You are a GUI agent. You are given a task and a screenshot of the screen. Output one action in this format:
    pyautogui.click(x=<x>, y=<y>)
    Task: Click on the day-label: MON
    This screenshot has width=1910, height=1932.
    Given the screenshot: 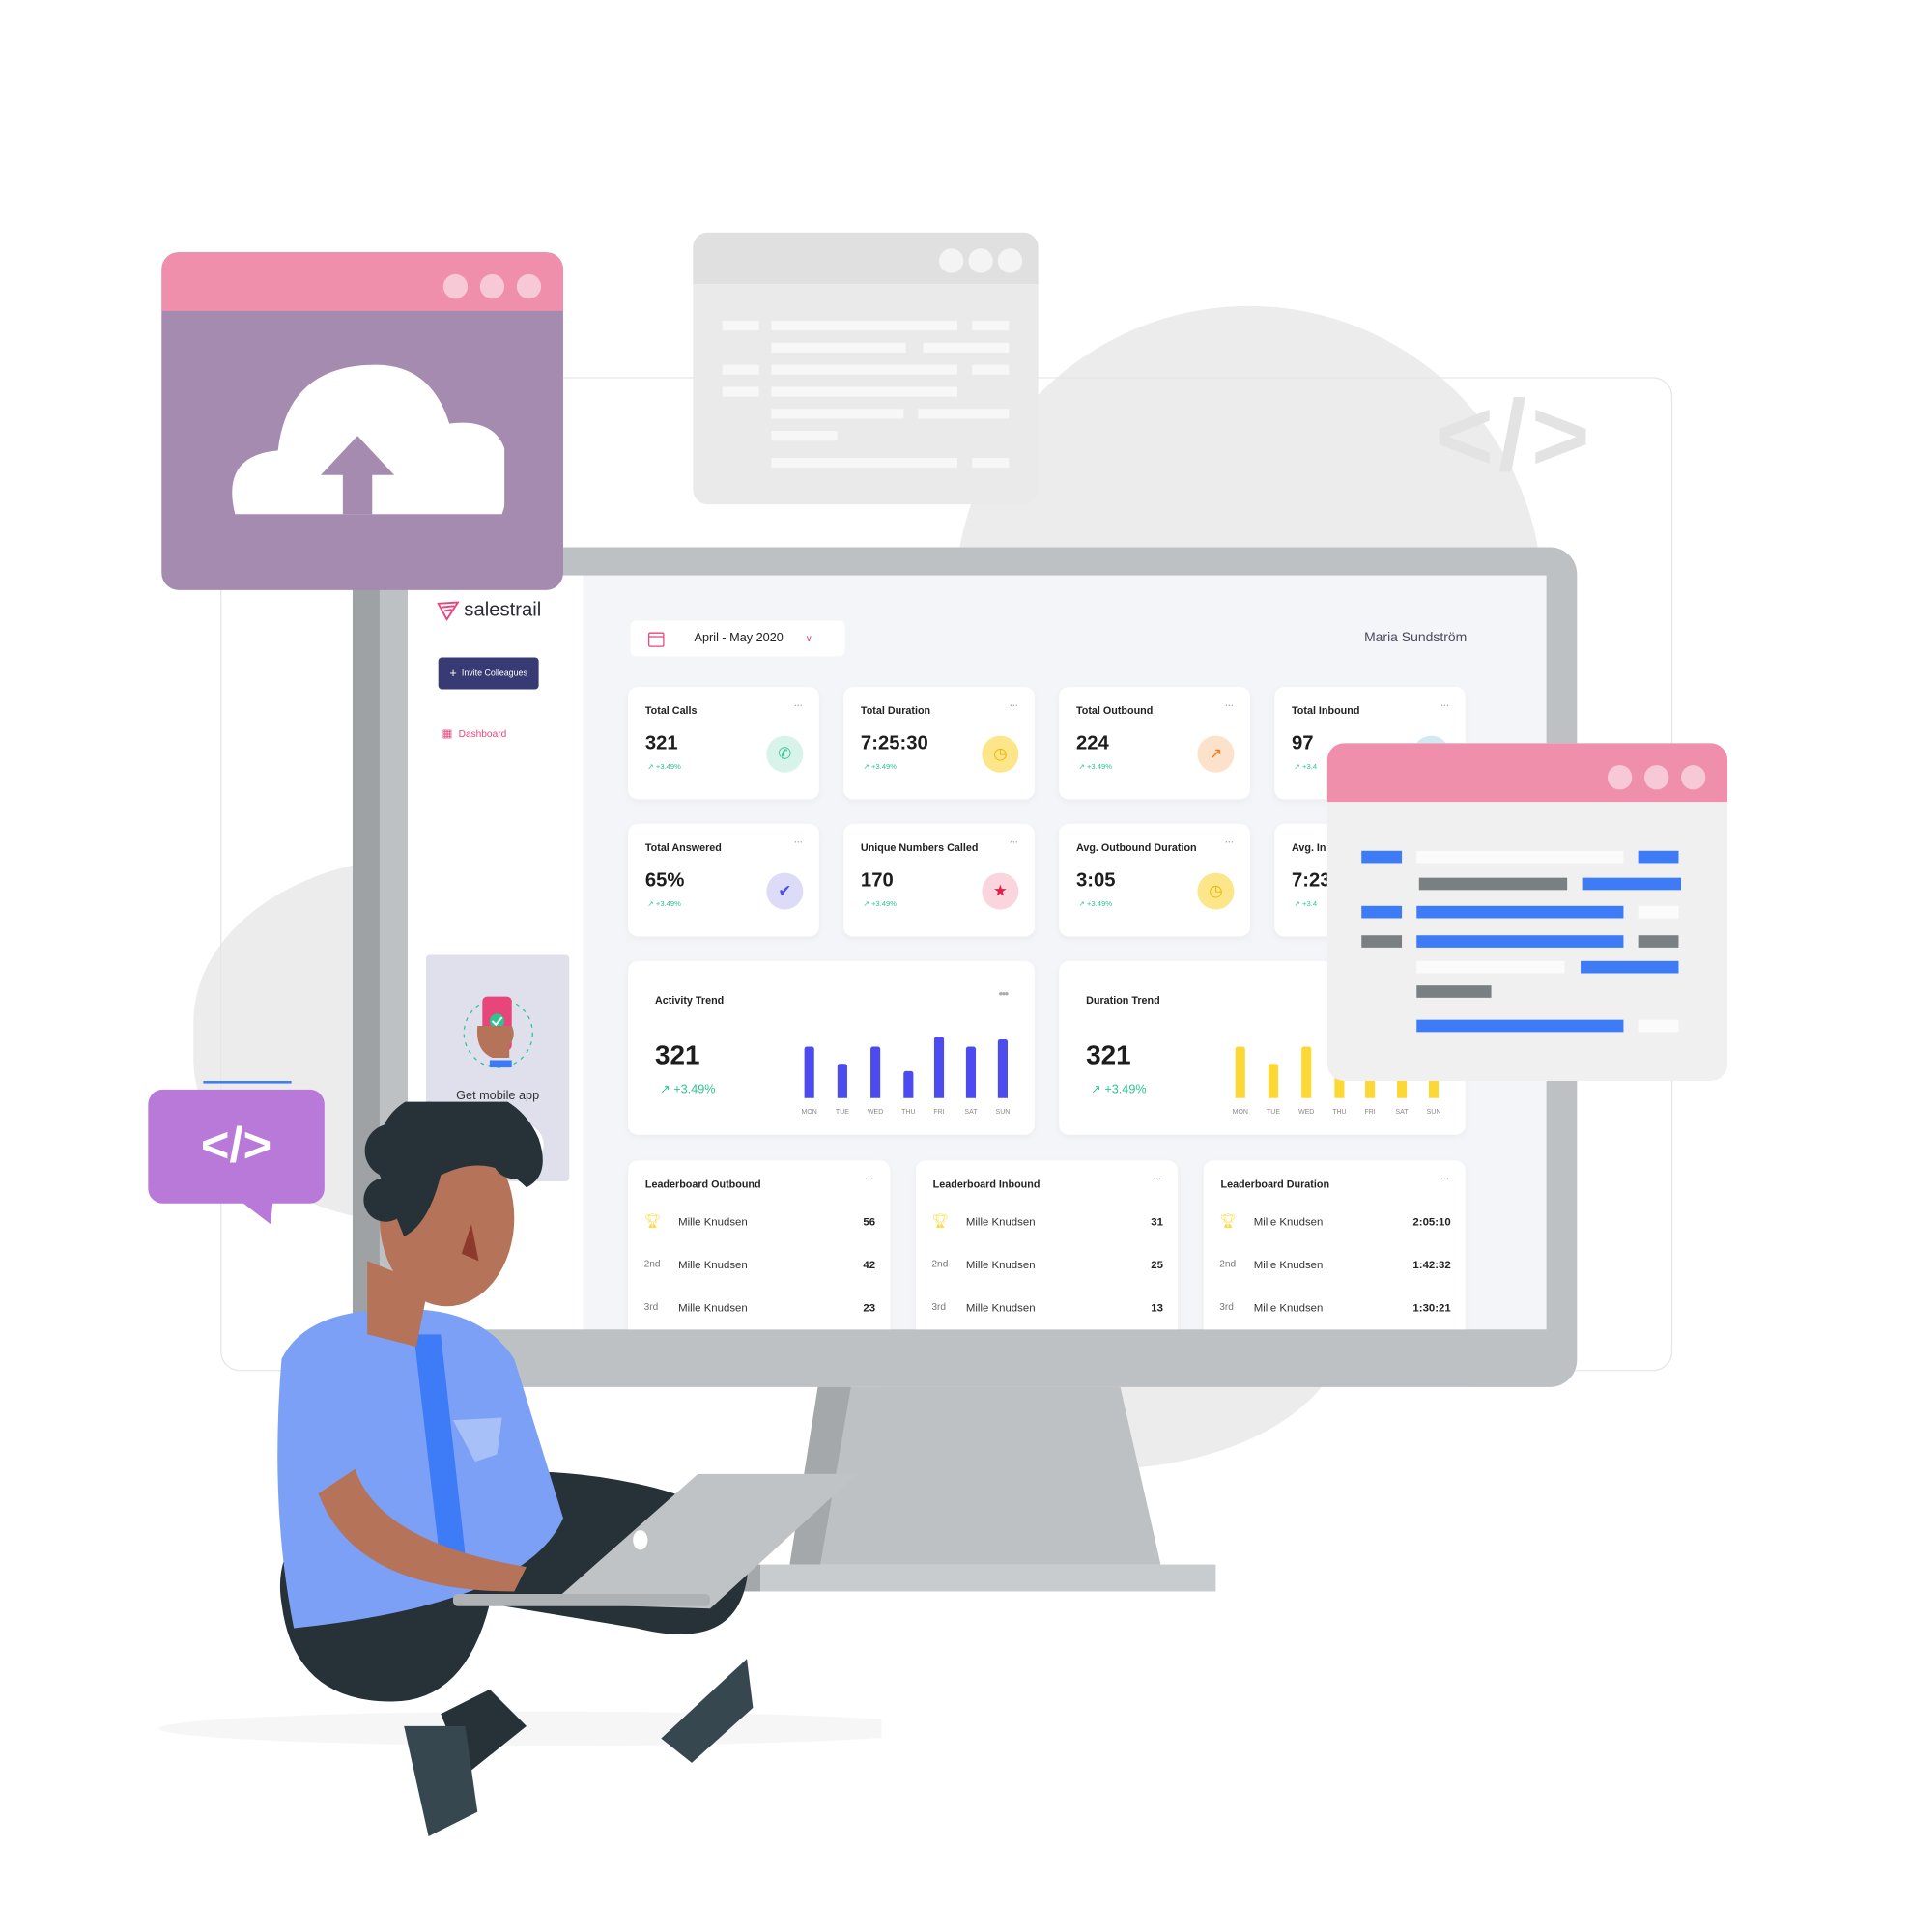 What is the action you would take?
    pyautogui.click(x=1240, y=1113)
    